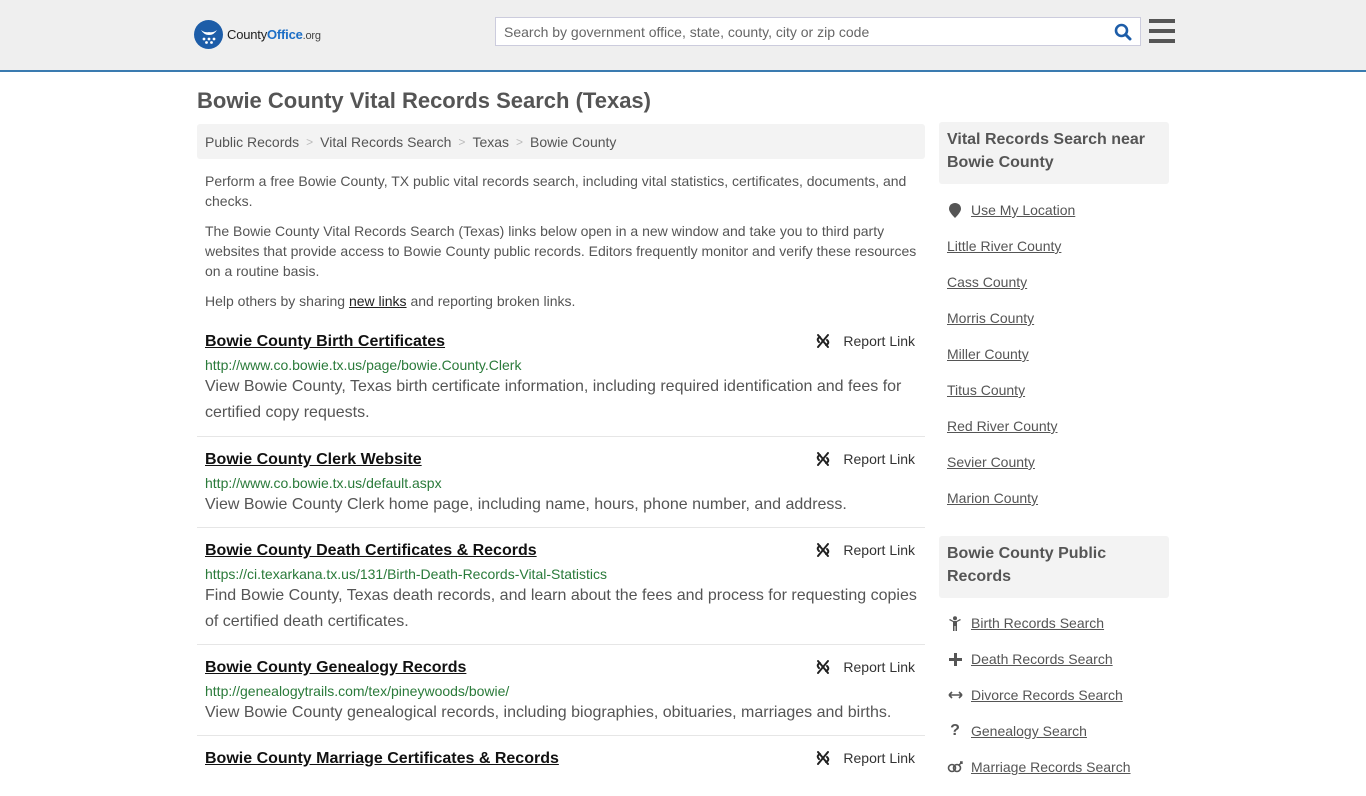 The image size is (1366, 796). I want to click on marriage-icon, so click(955, 767).